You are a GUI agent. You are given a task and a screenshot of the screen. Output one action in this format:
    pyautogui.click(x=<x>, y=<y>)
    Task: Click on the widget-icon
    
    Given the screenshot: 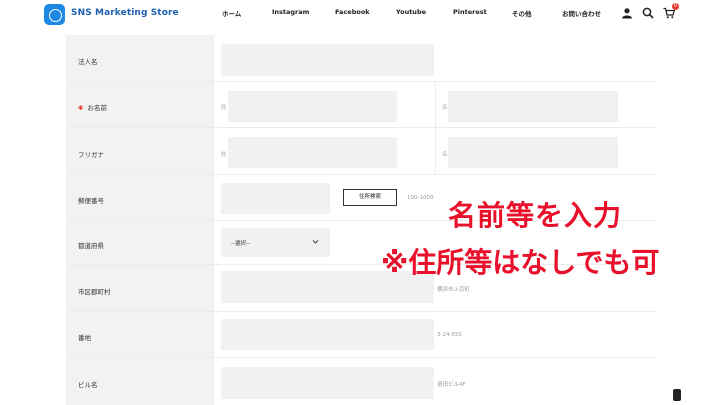 What is the action you would take?
    pyautogui.click(x=677, y=395)
    